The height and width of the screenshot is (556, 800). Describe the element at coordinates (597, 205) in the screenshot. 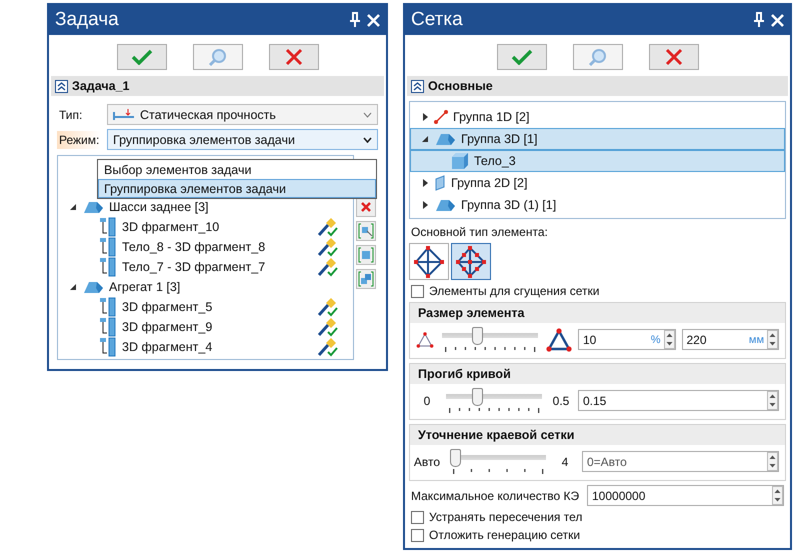

I see `tree-row: Группа 3D (1) [1]` at that location.